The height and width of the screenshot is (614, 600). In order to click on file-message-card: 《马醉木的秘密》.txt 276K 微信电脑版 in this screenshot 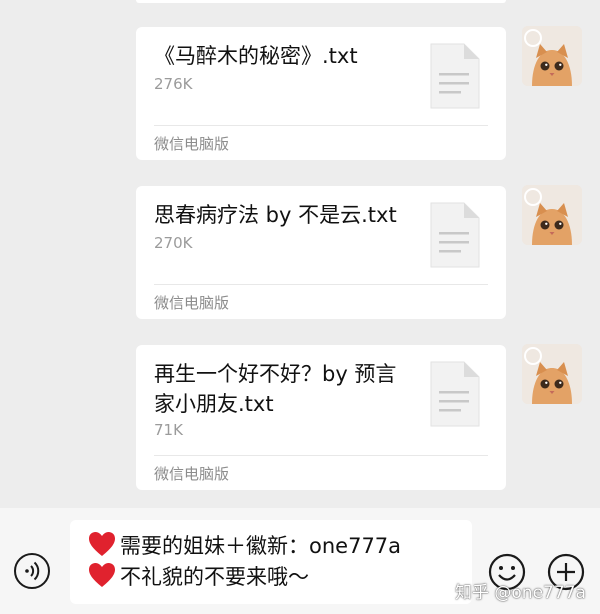, I will do `click(321, 93)`.